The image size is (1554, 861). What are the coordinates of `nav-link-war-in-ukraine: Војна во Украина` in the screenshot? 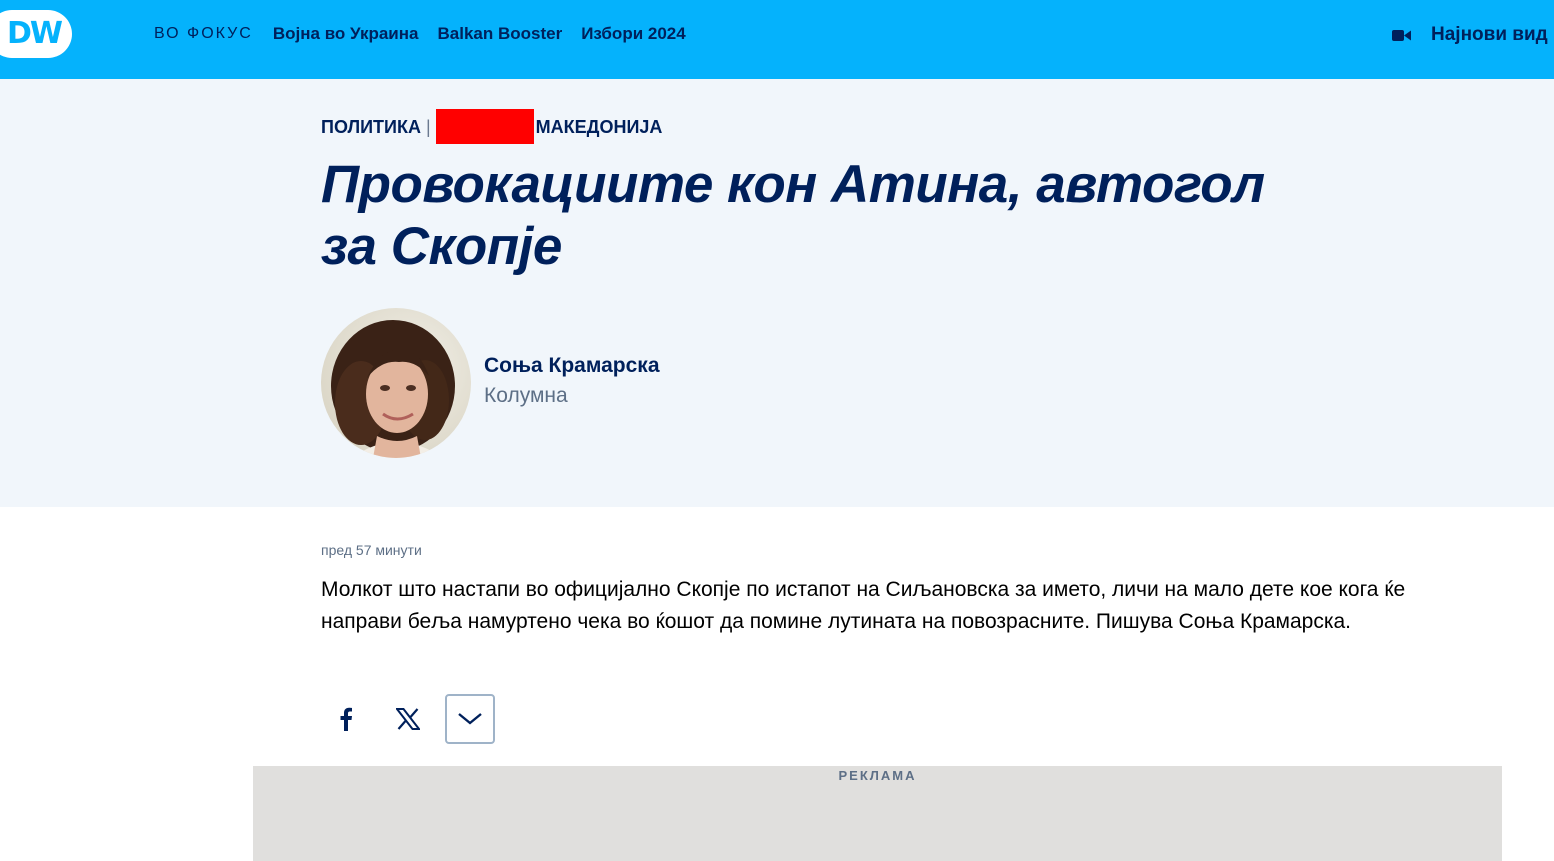 It's located at (346, 34).